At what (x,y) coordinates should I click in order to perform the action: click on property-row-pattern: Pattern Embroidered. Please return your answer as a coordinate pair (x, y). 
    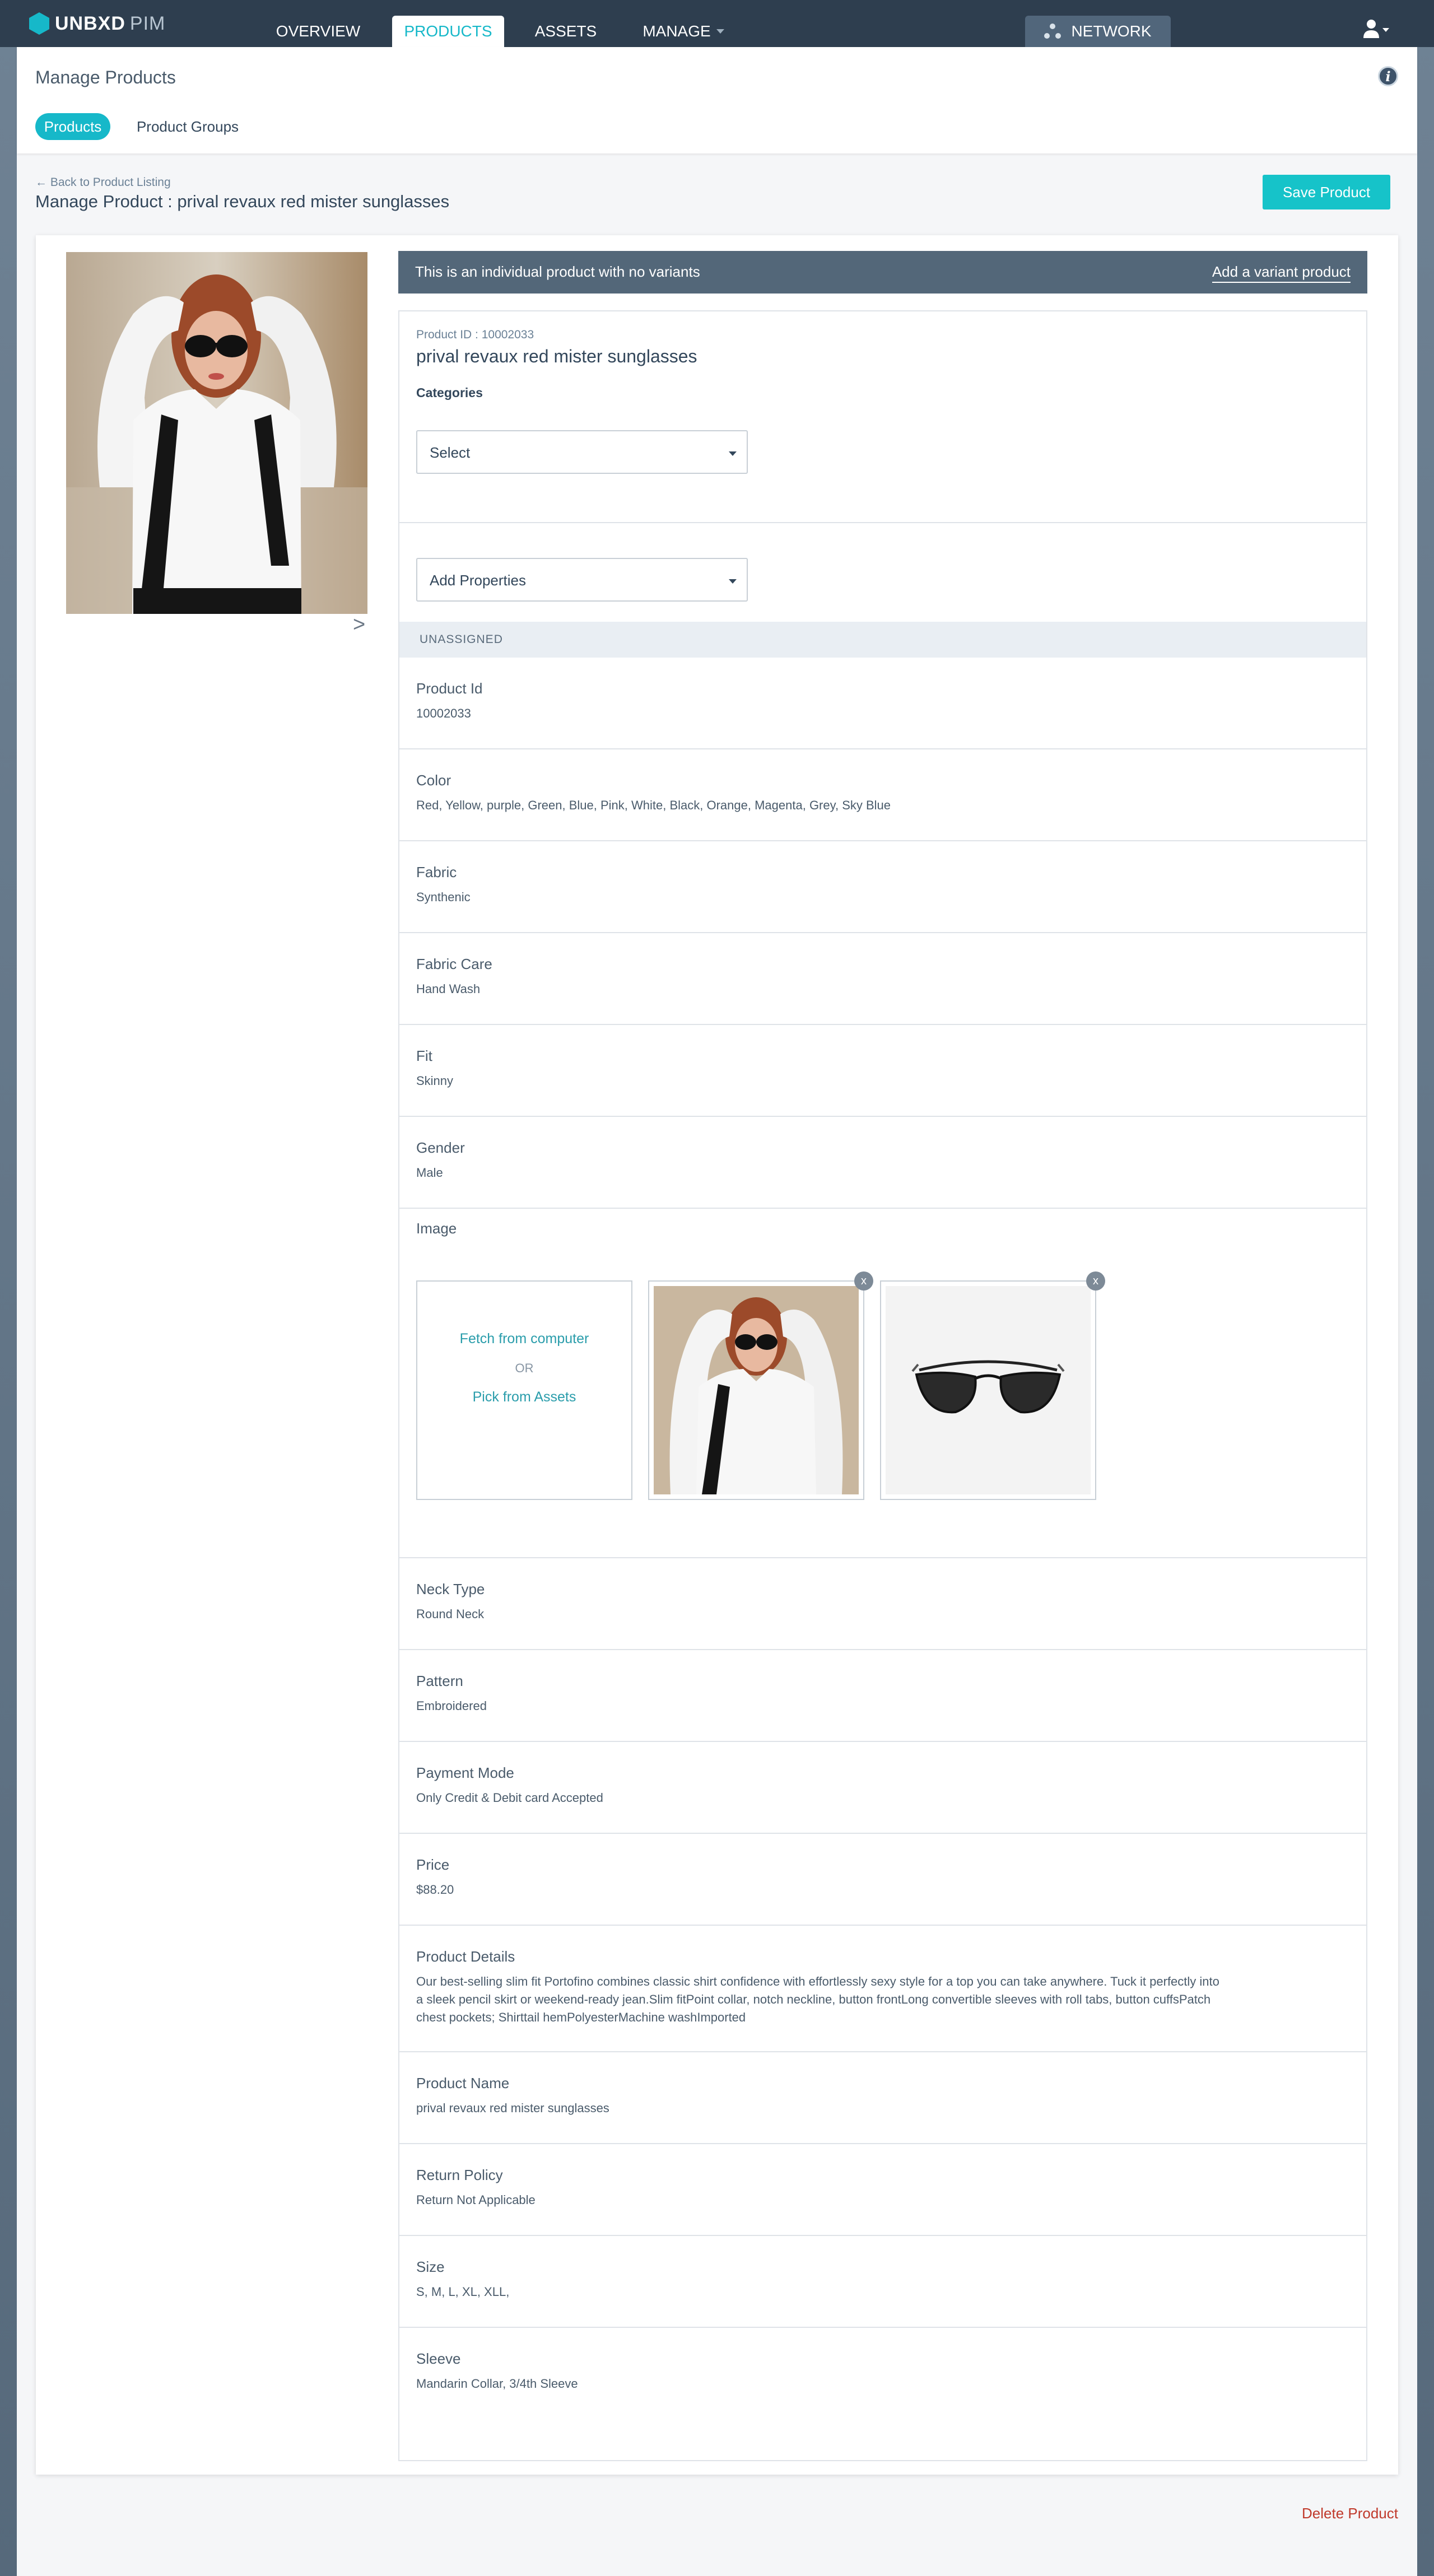
    Looking at the image, I should click on (882, 1696).